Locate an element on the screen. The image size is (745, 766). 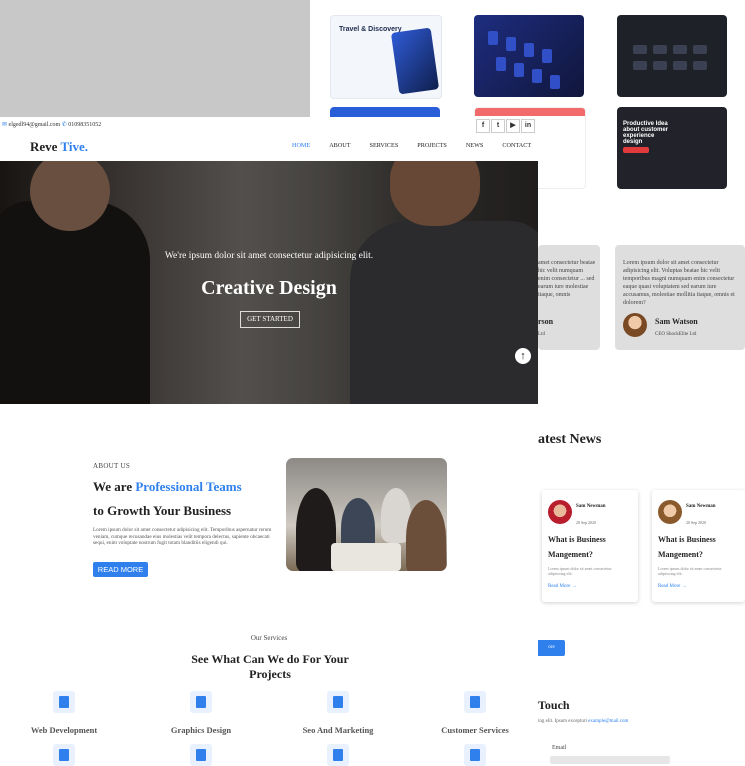
code-icon is located at coordinates (64, 702).